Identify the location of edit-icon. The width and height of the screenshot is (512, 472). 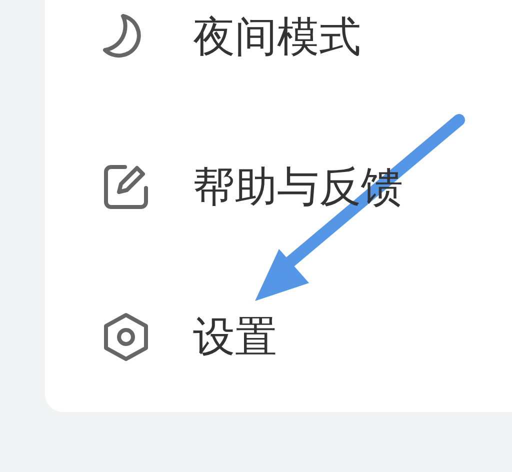
(126, 187).